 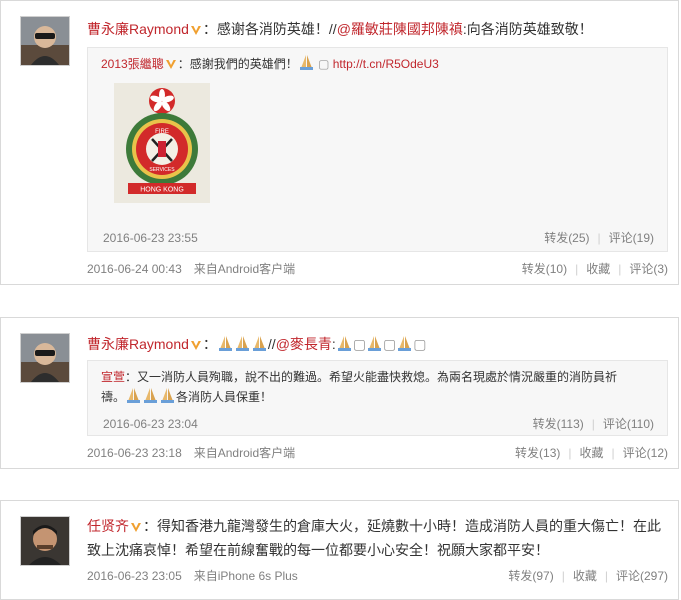 I want to click on svg-text: SERVICES, so click(x=162, y=170).